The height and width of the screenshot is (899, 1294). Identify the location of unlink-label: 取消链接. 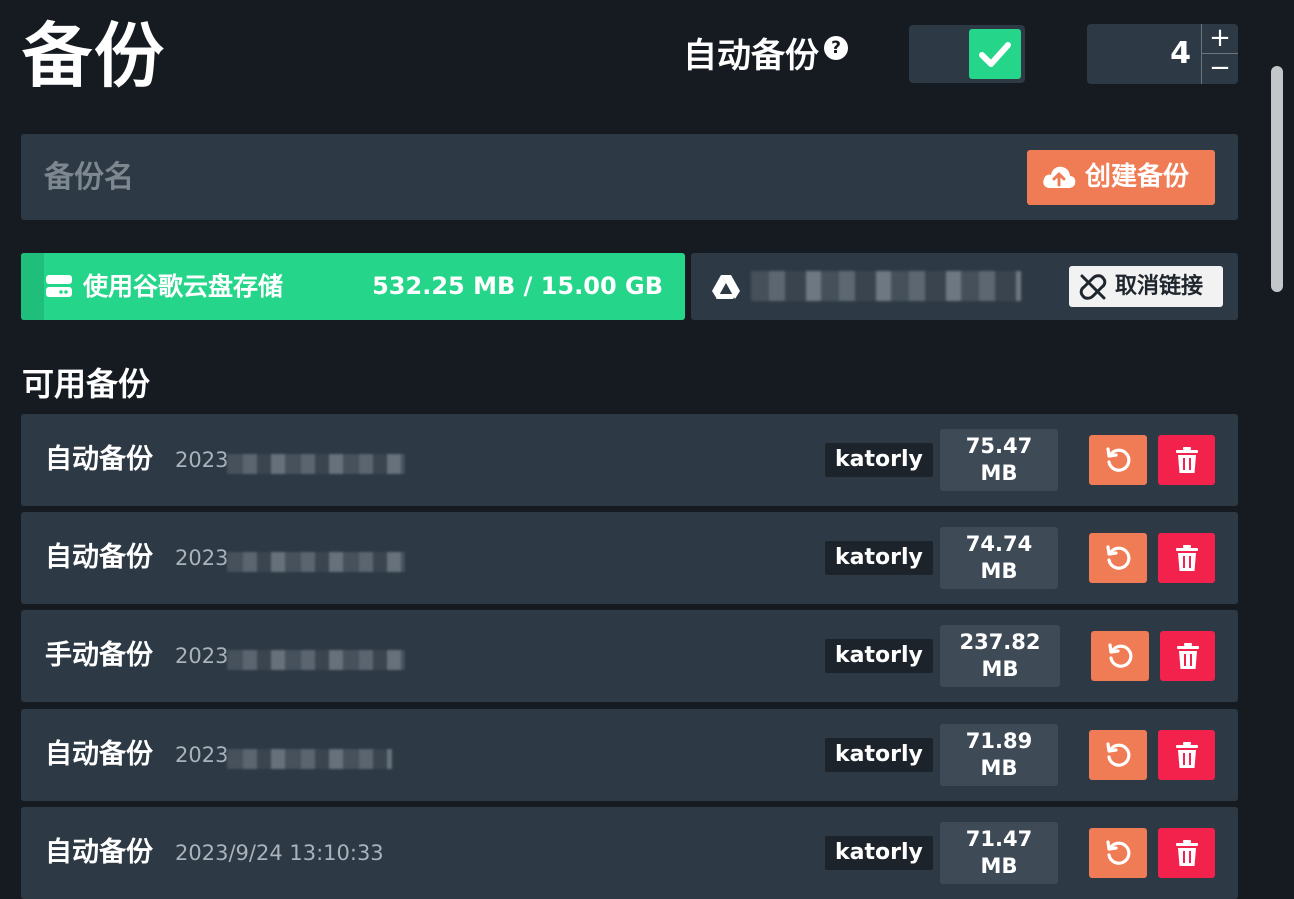
(1159, 286).